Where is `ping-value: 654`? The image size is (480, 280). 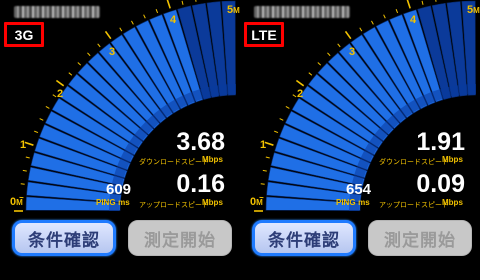
ping-value: 654 is located at coordinates (359, 189).